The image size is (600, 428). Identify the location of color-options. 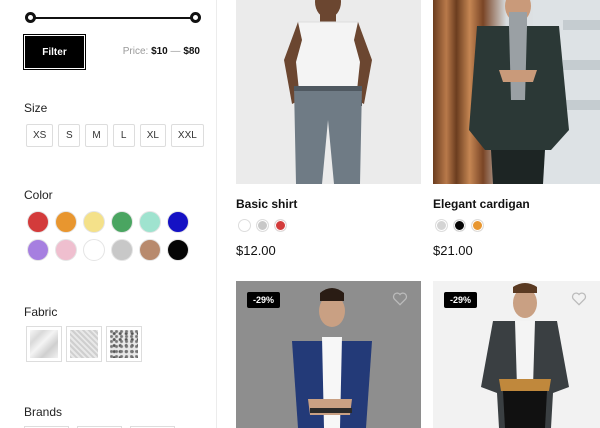
(112, 236).